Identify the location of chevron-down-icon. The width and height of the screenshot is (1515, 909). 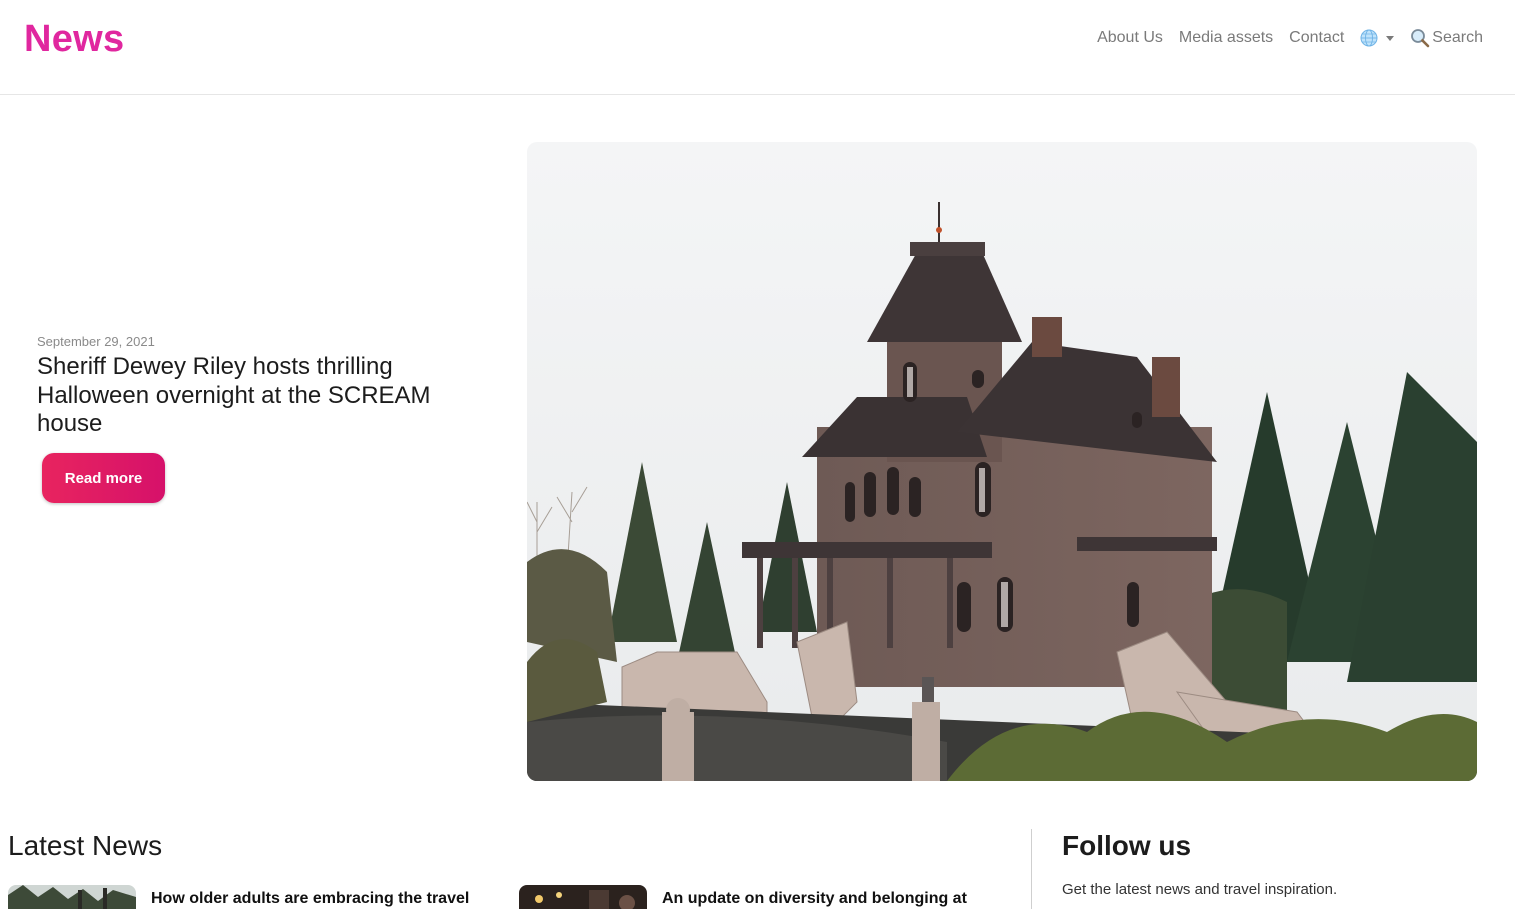
(1390, 38).